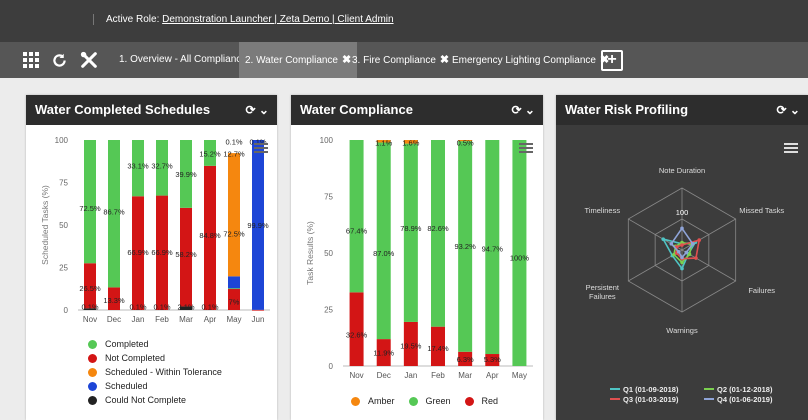  I want to click on data-label: 93.2%, so click(466, 246).